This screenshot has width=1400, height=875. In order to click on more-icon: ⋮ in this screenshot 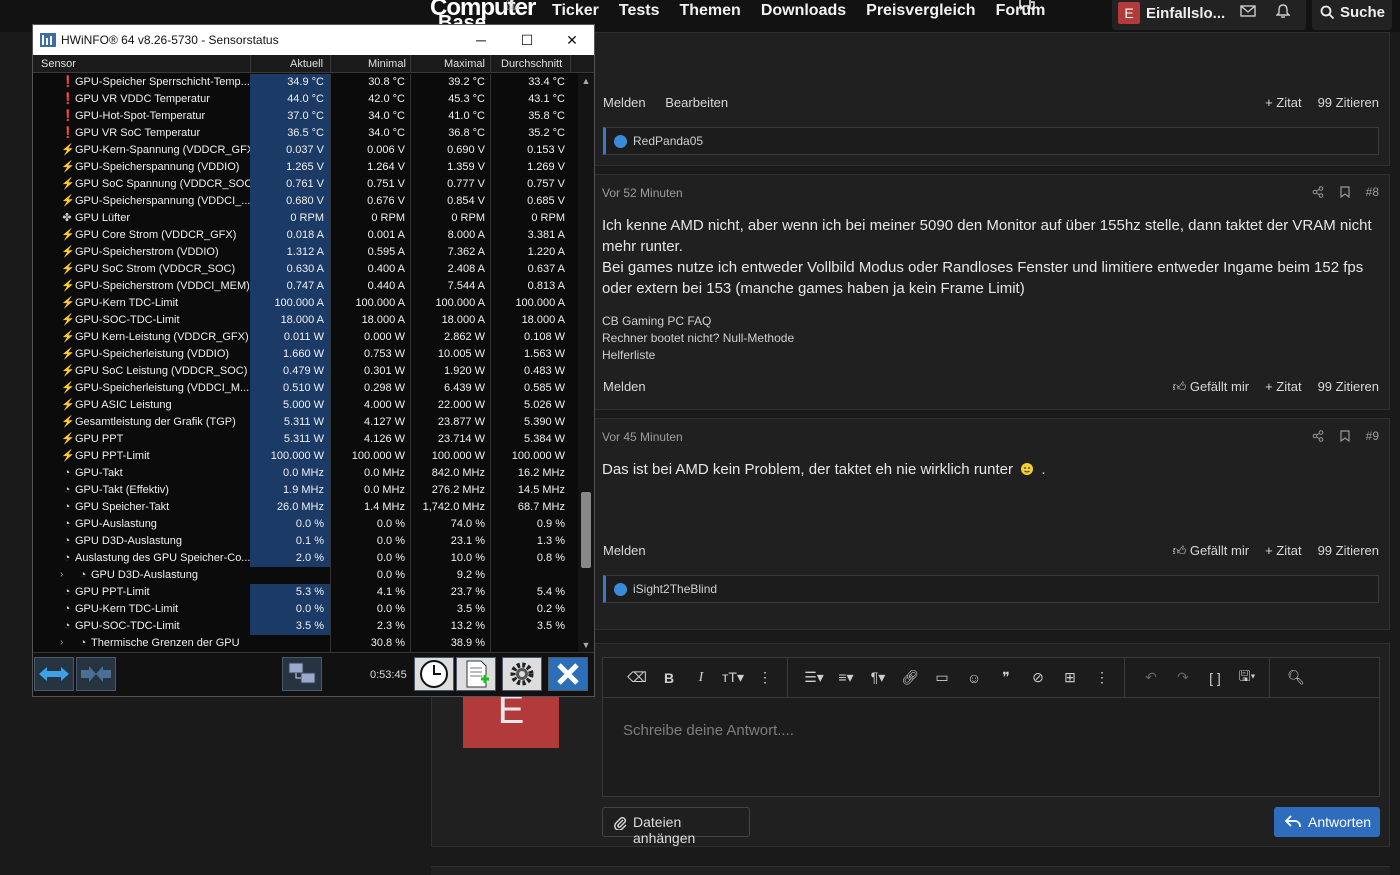, I will do `click(1102, 678)`.